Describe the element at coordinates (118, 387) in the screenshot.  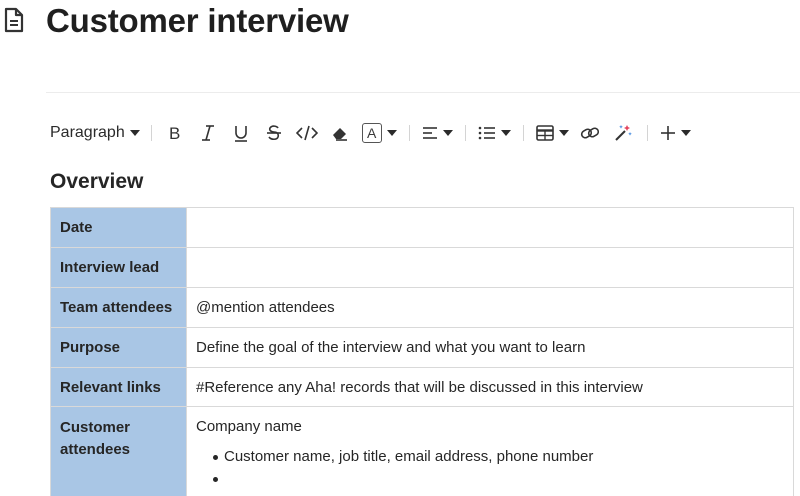
I see `row-label: Relevant links` at that location.